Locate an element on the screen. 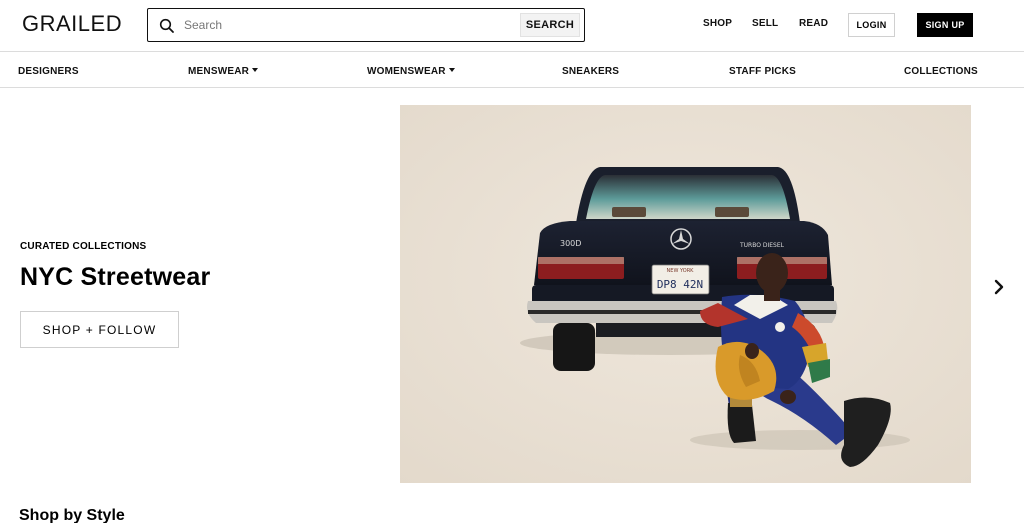 The image size is (1024, 523). nav-sell: SELL is located at coordinates (765, 23).